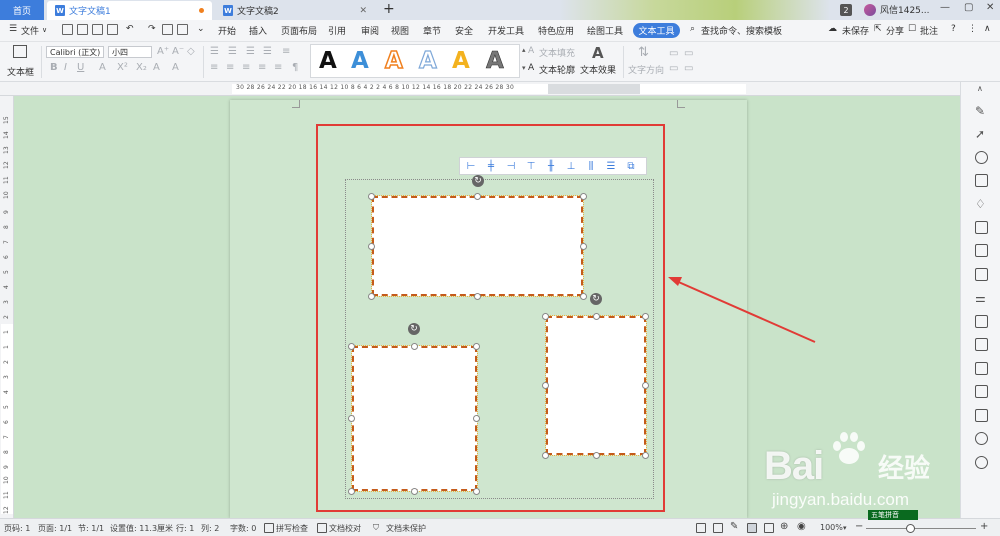  Describe the element at coordinates (845, 528) in the screenshot. I see `zoom-caret-icon: ▾` at that location.